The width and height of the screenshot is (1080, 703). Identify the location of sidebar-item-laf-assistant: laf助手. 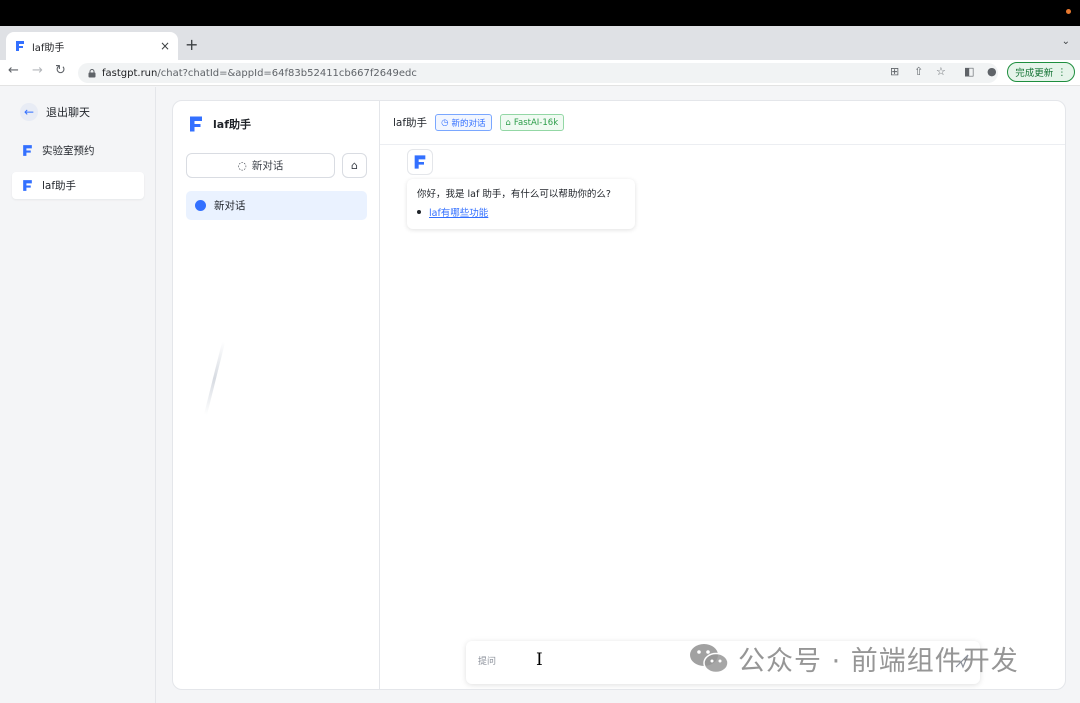
(78, 185).